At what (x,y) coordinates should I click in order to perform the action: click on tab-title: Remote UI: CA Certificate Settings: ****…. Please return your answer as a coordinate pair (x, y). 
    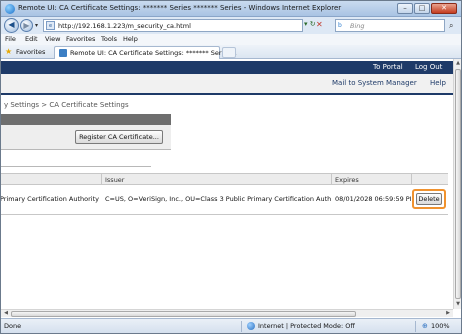
    Looking at the image, I should click on (153, 53).